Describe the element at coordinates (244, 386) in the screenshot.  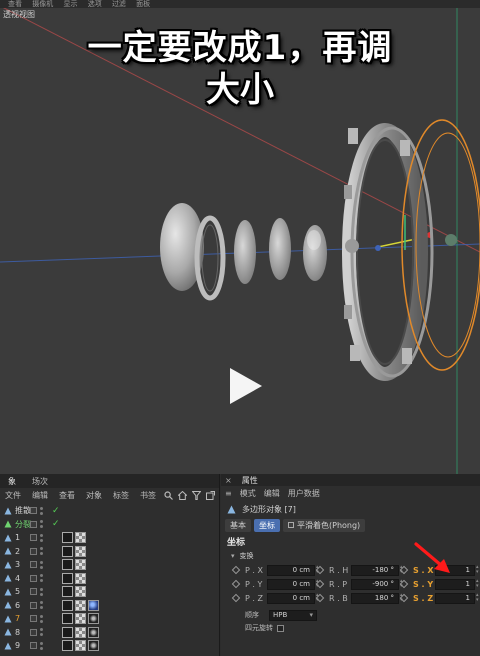
I see `play-icon` at that location.